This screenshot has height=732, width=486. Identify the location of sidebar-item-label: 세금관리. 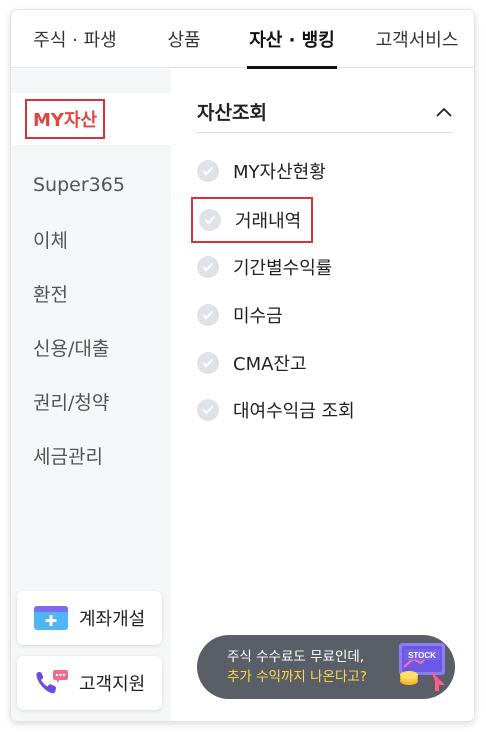
(68, 456).